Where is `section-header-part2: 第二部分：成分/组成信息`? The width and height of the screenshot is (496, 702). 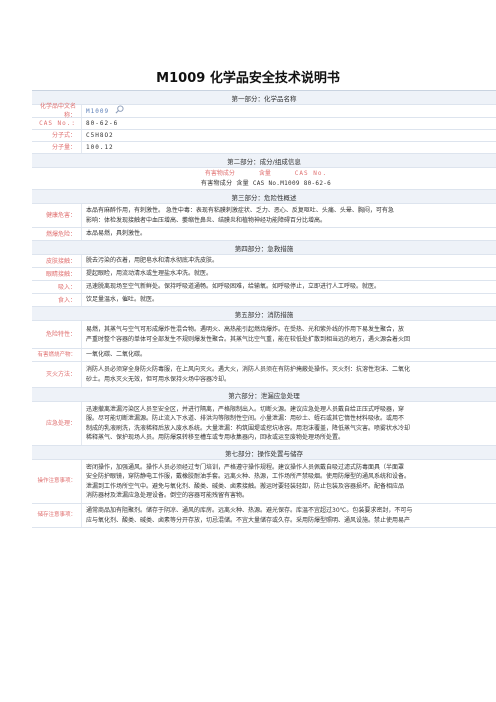
section-header-part2: 第二部分：成分/组成信息 is located at coordinates (264, 161).